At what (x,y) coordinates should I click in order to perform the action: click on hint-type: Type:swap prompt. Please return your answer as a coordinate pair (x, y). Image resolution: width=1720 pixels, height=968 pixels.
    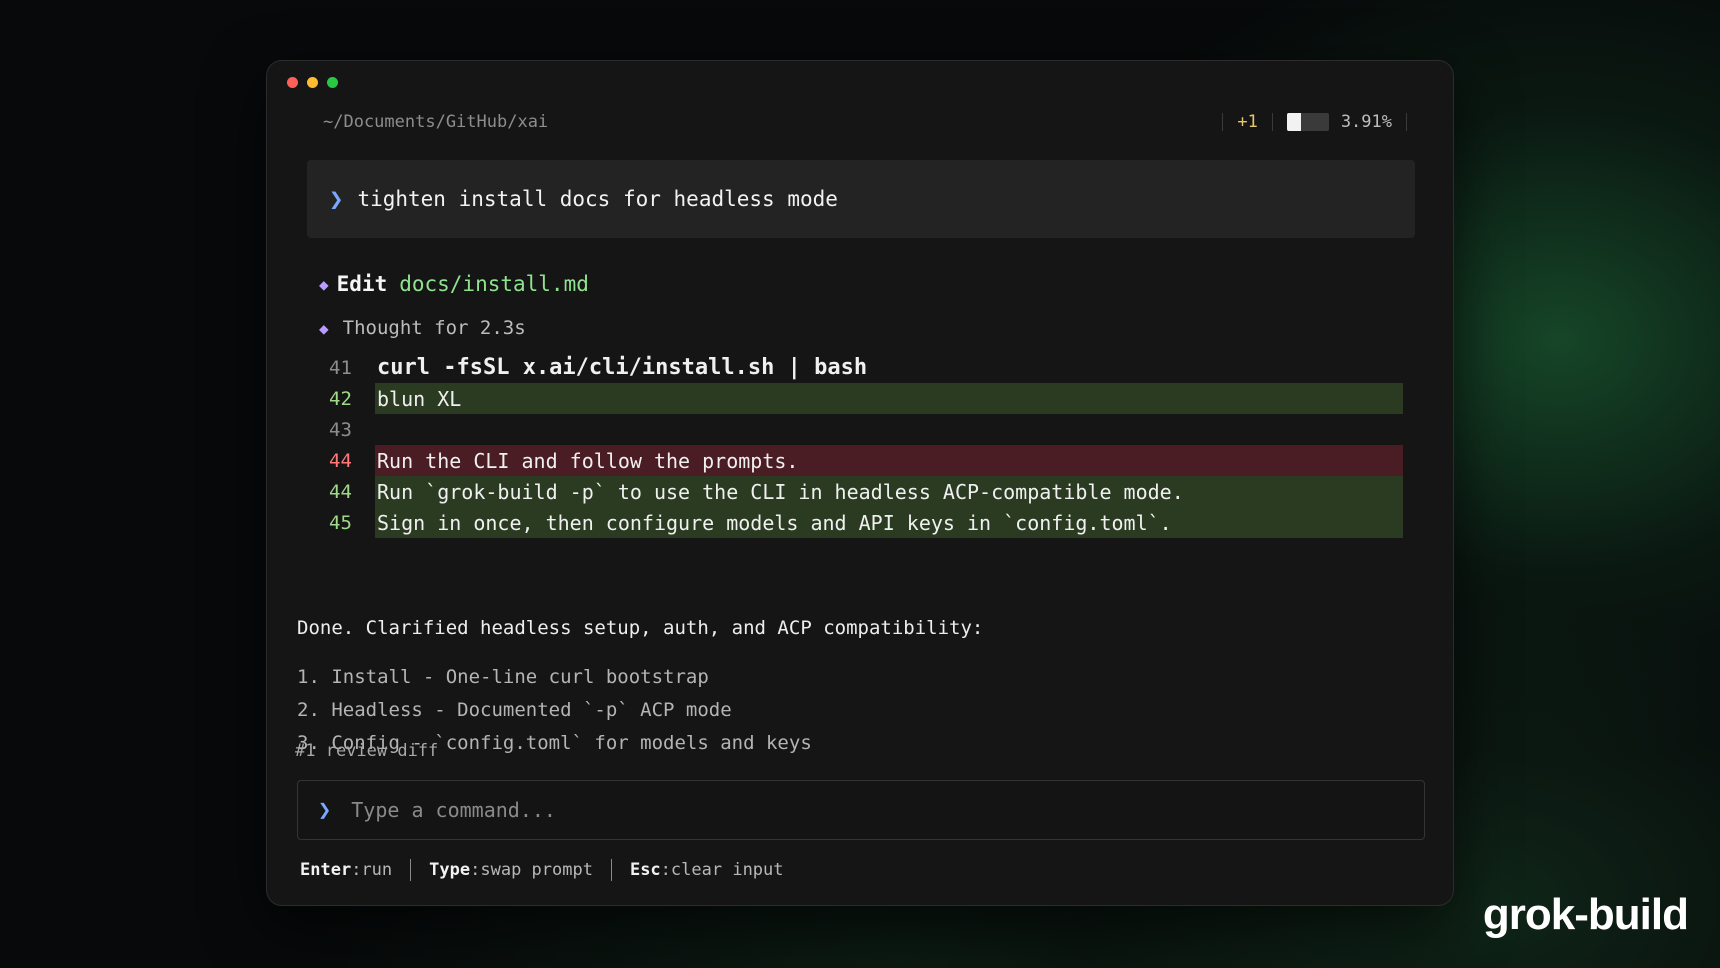
    Looking at the image, I should click on (511, 870).